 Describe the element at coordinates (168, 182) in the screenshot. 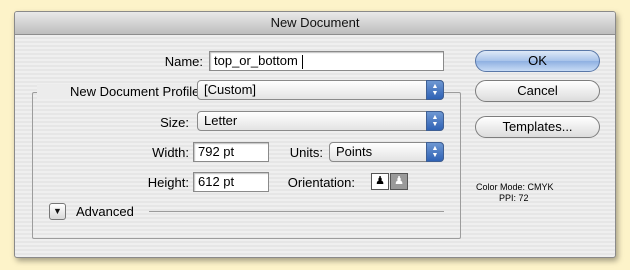

I see `height-label: Height:` at that location.